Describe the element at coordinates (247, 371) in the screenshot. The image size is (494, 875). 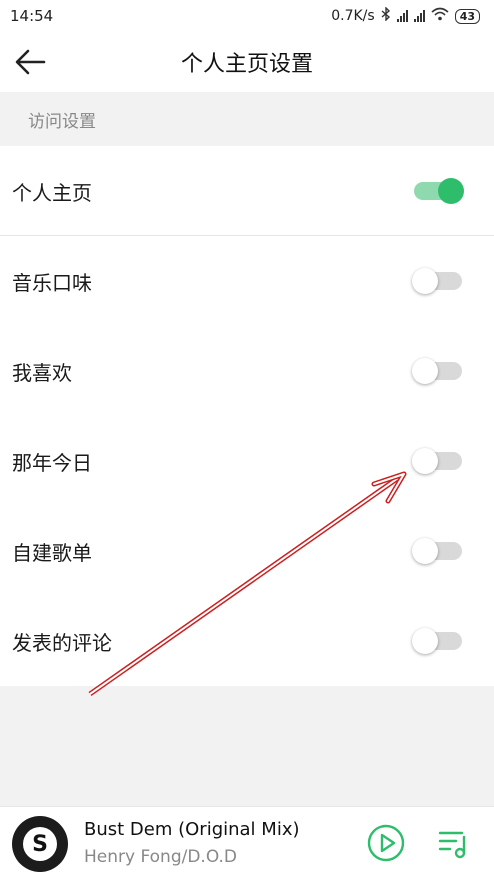
I see `setting-row-my-likes: 我喜欢` at that location.